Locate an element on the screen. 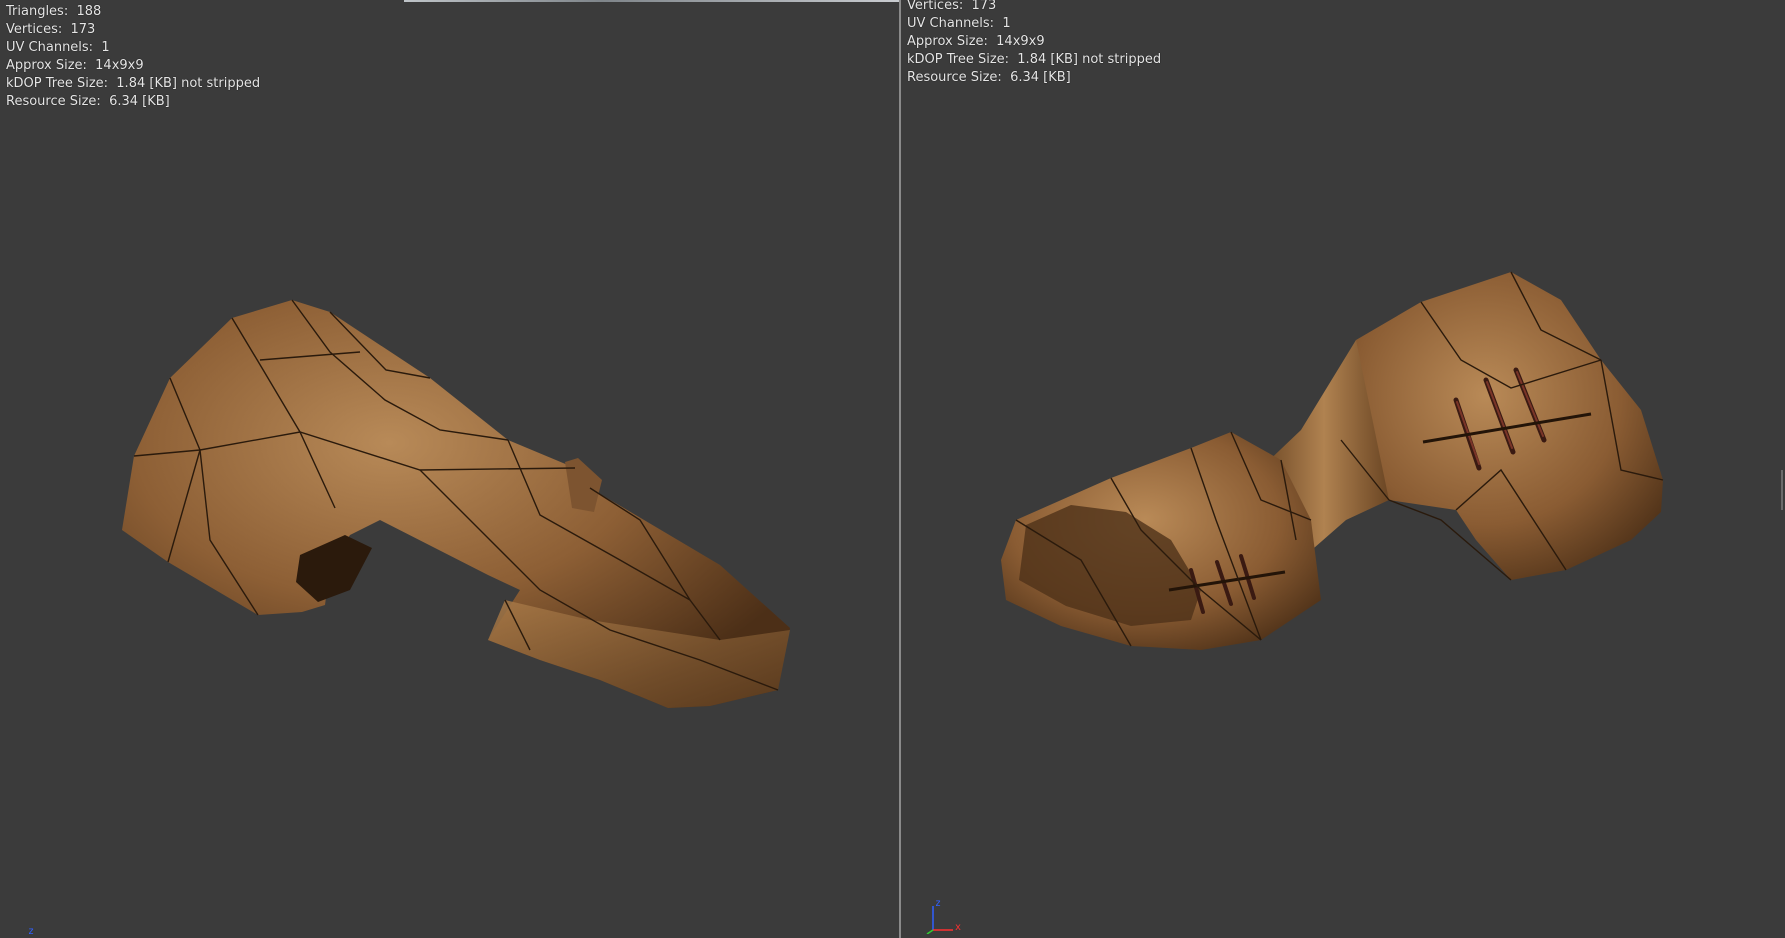 This screenshot has height=938, width=1785. axis-gizmo-icon: z x is located at coordinates (945, 916).